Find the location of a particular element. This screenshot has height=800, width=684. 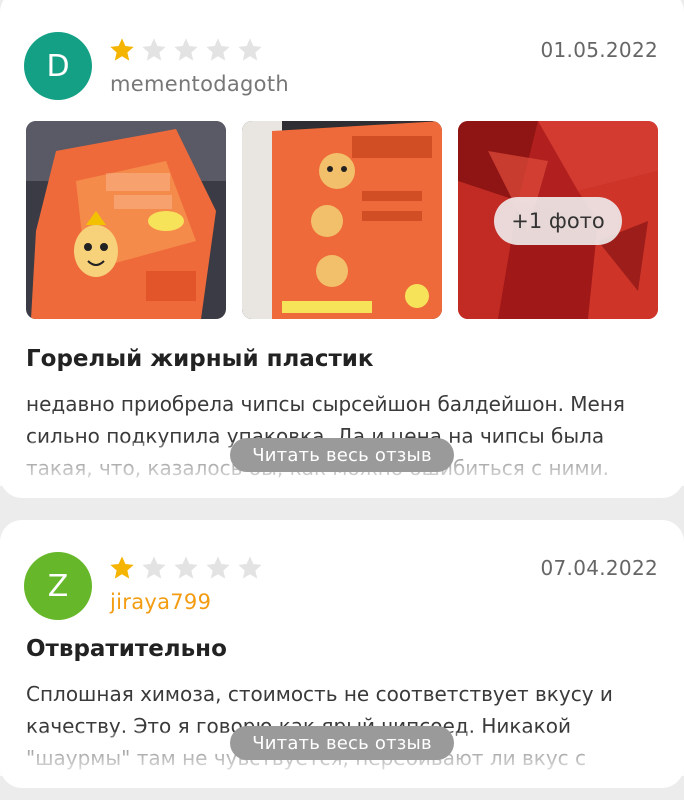

review-date: 01.05.2022 is located at coordinates (599, 50).